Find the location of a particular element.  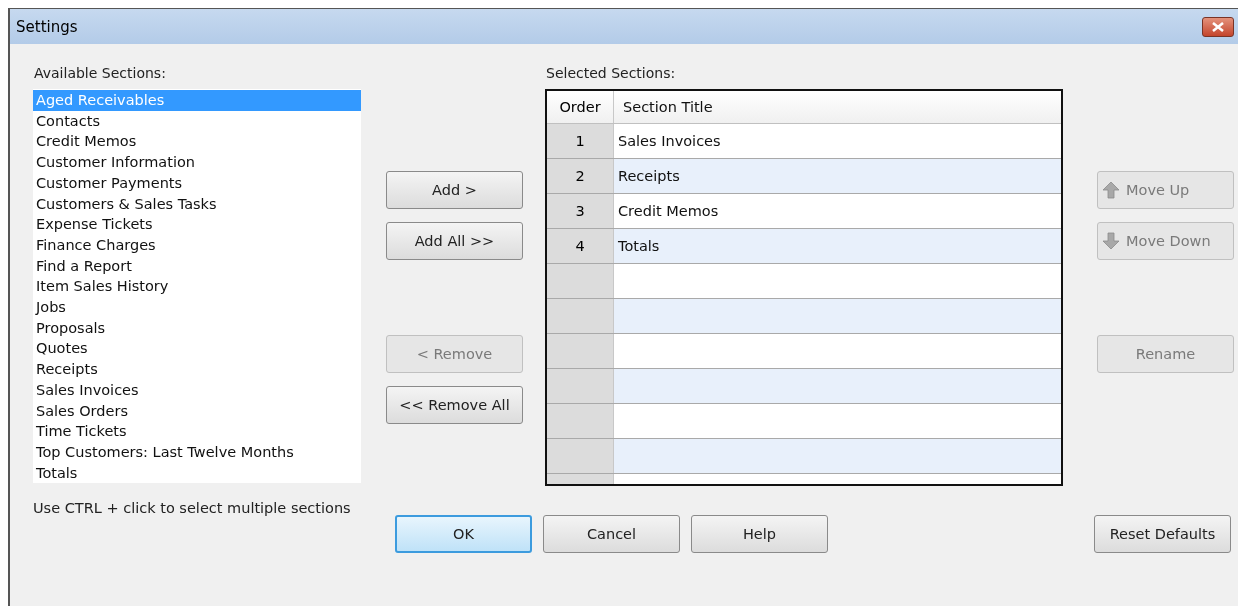

list-item: Finance Charges is located at coordinates (197, 245).